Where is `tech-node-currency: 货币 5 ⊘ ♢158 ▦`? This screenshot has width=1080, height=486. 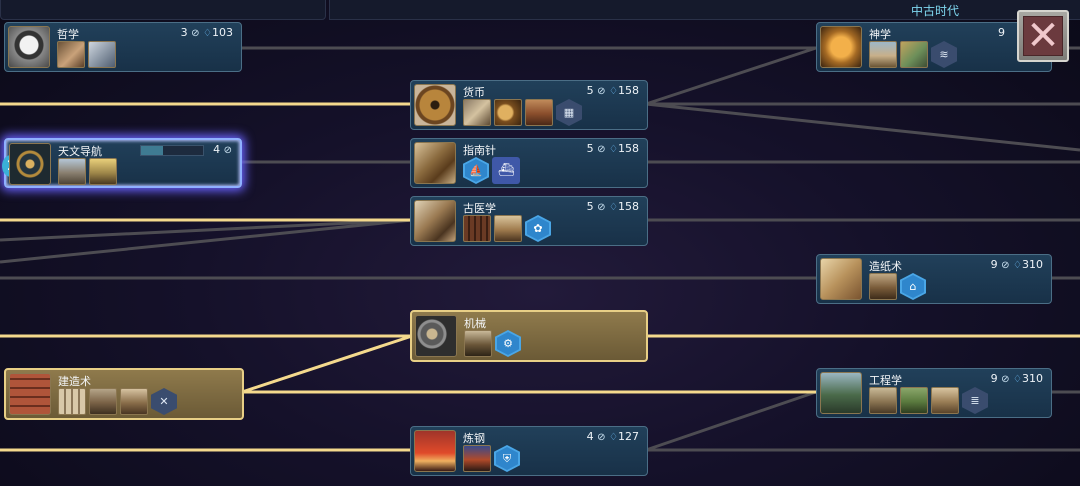 tech-node-currency: 货币 5 ⊘ ♢158 ▦ is located at coordinates (529, 105).